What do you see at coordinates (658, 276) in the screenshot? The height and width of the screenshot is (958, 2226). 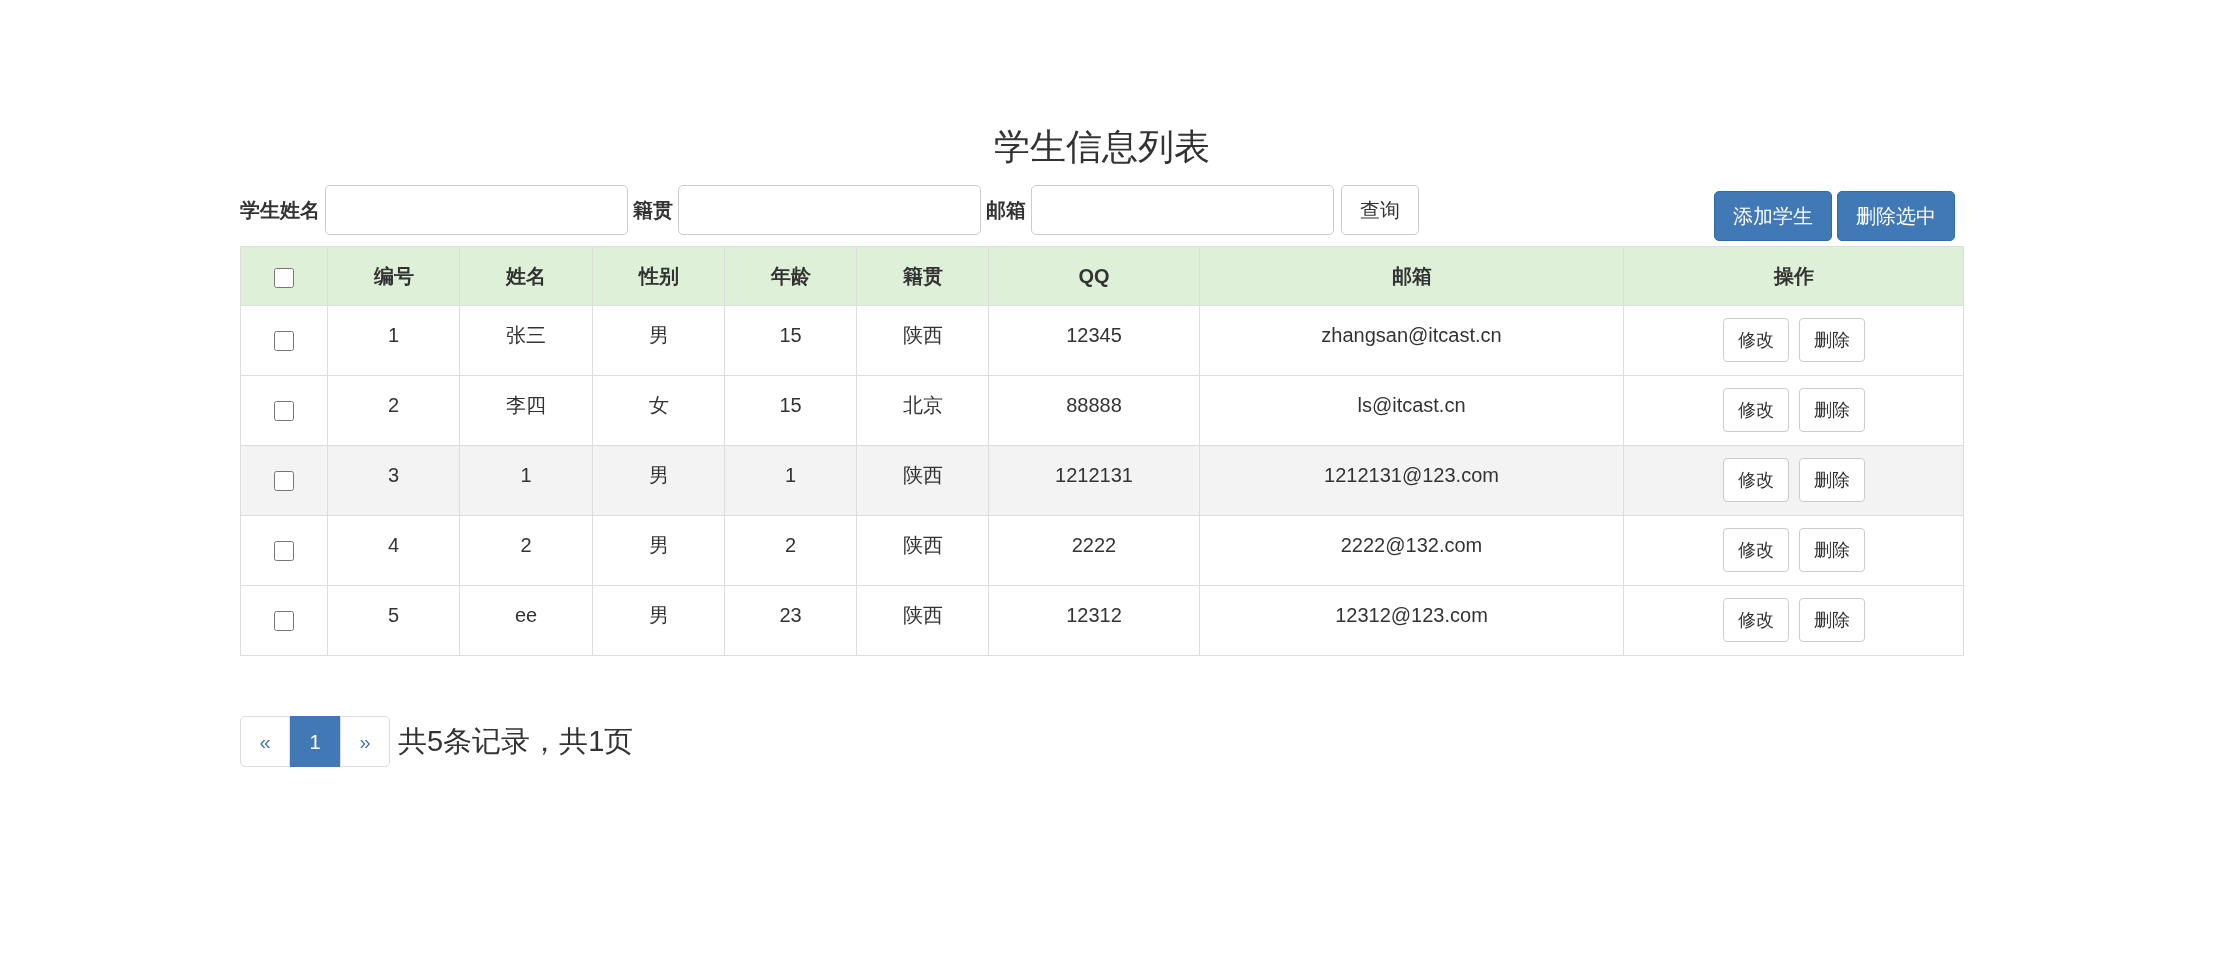 I see `column-header: 性别` at bounding box center [658, 276].